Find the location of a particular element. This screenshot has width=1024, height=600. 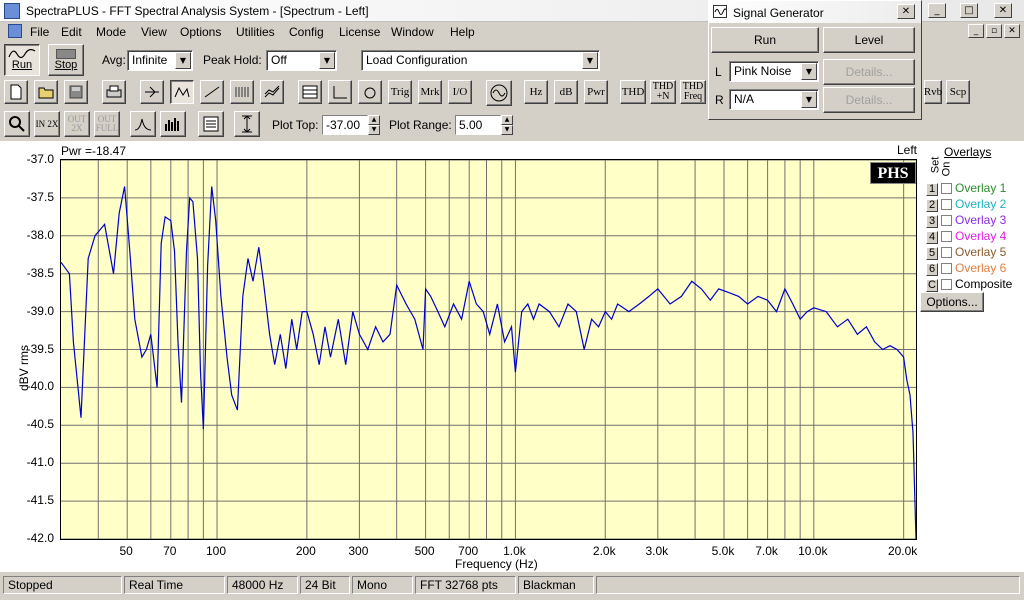

menu-license: License is located at coordinates (359, 32).